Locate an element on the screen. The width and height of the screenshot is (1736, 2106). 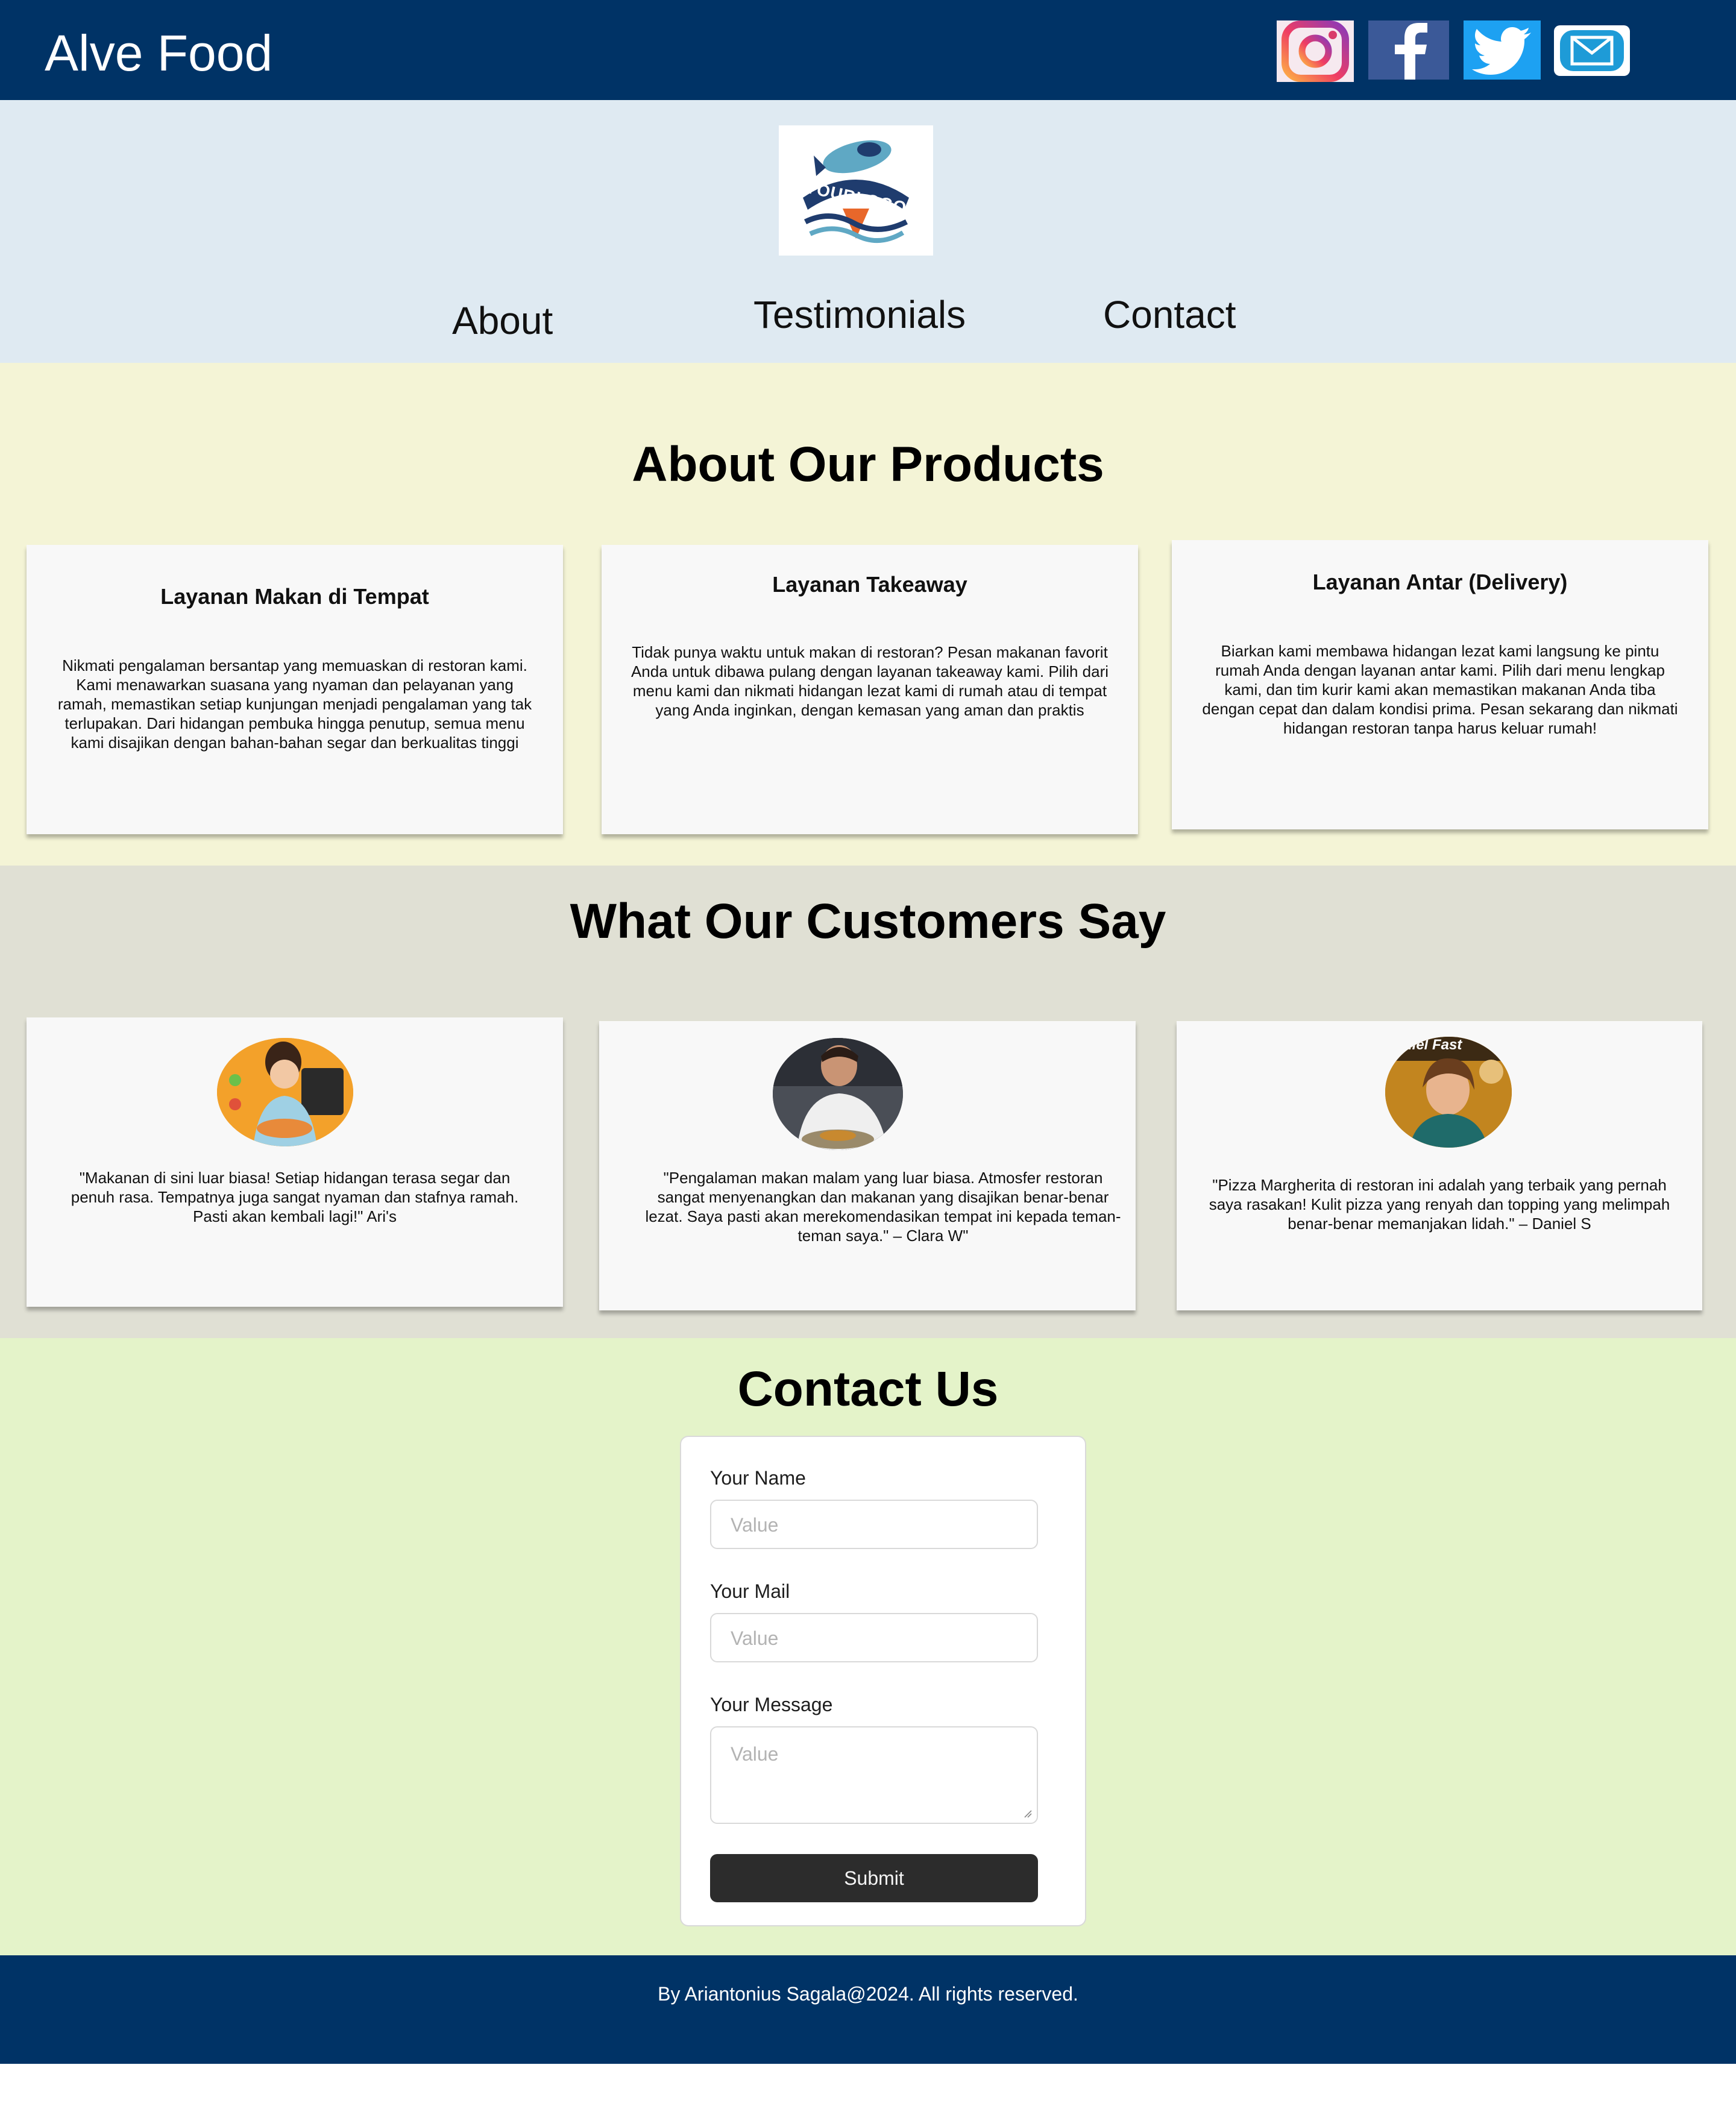
facebook-icon is located at coordinates (1408, 50).